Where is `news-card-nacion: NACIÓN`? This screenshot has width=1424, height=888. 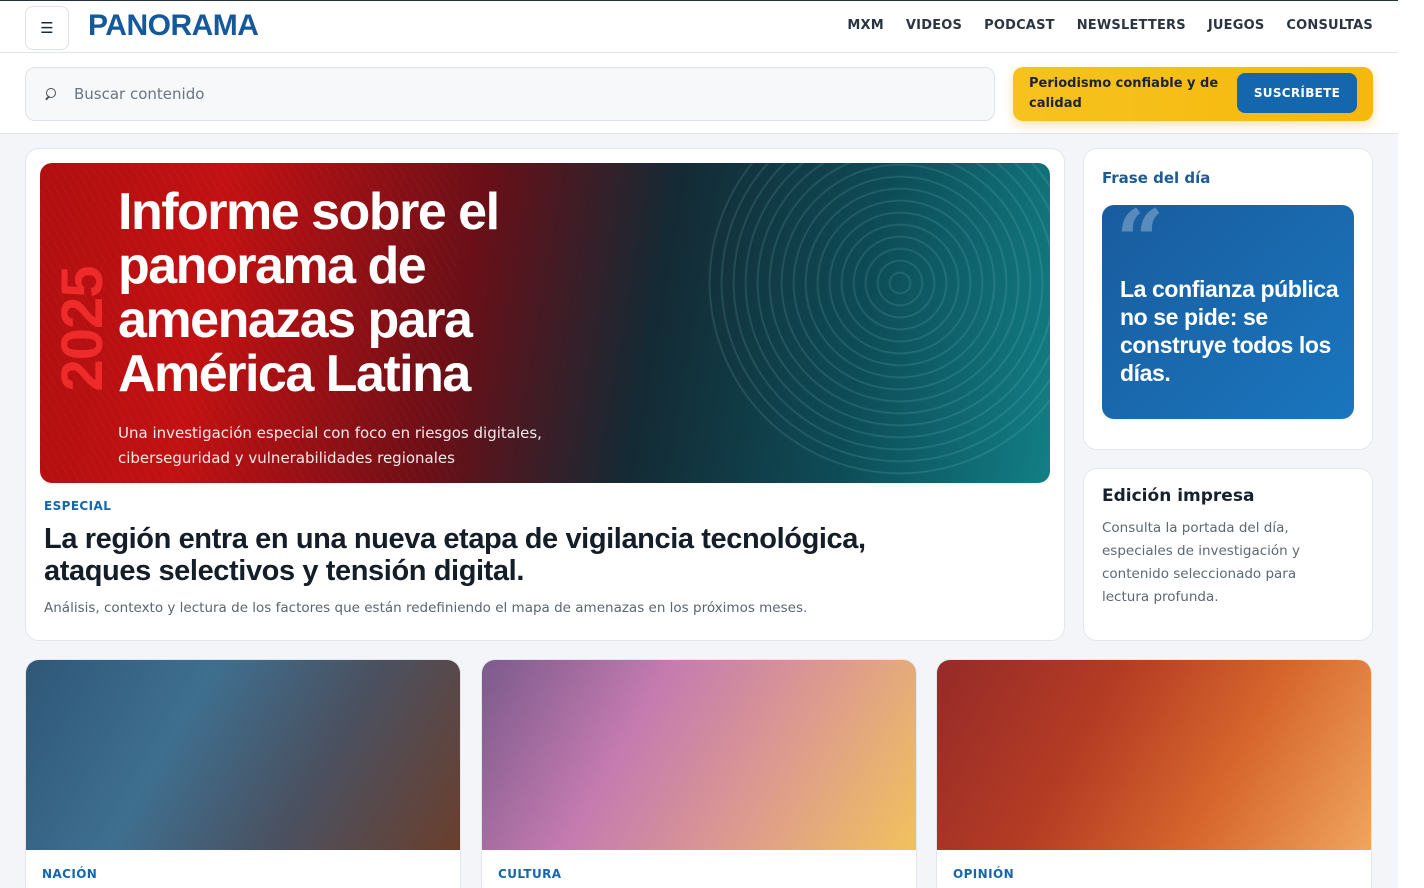
news-card-nacion: NACIÓN is located at coordinates (243, 773).